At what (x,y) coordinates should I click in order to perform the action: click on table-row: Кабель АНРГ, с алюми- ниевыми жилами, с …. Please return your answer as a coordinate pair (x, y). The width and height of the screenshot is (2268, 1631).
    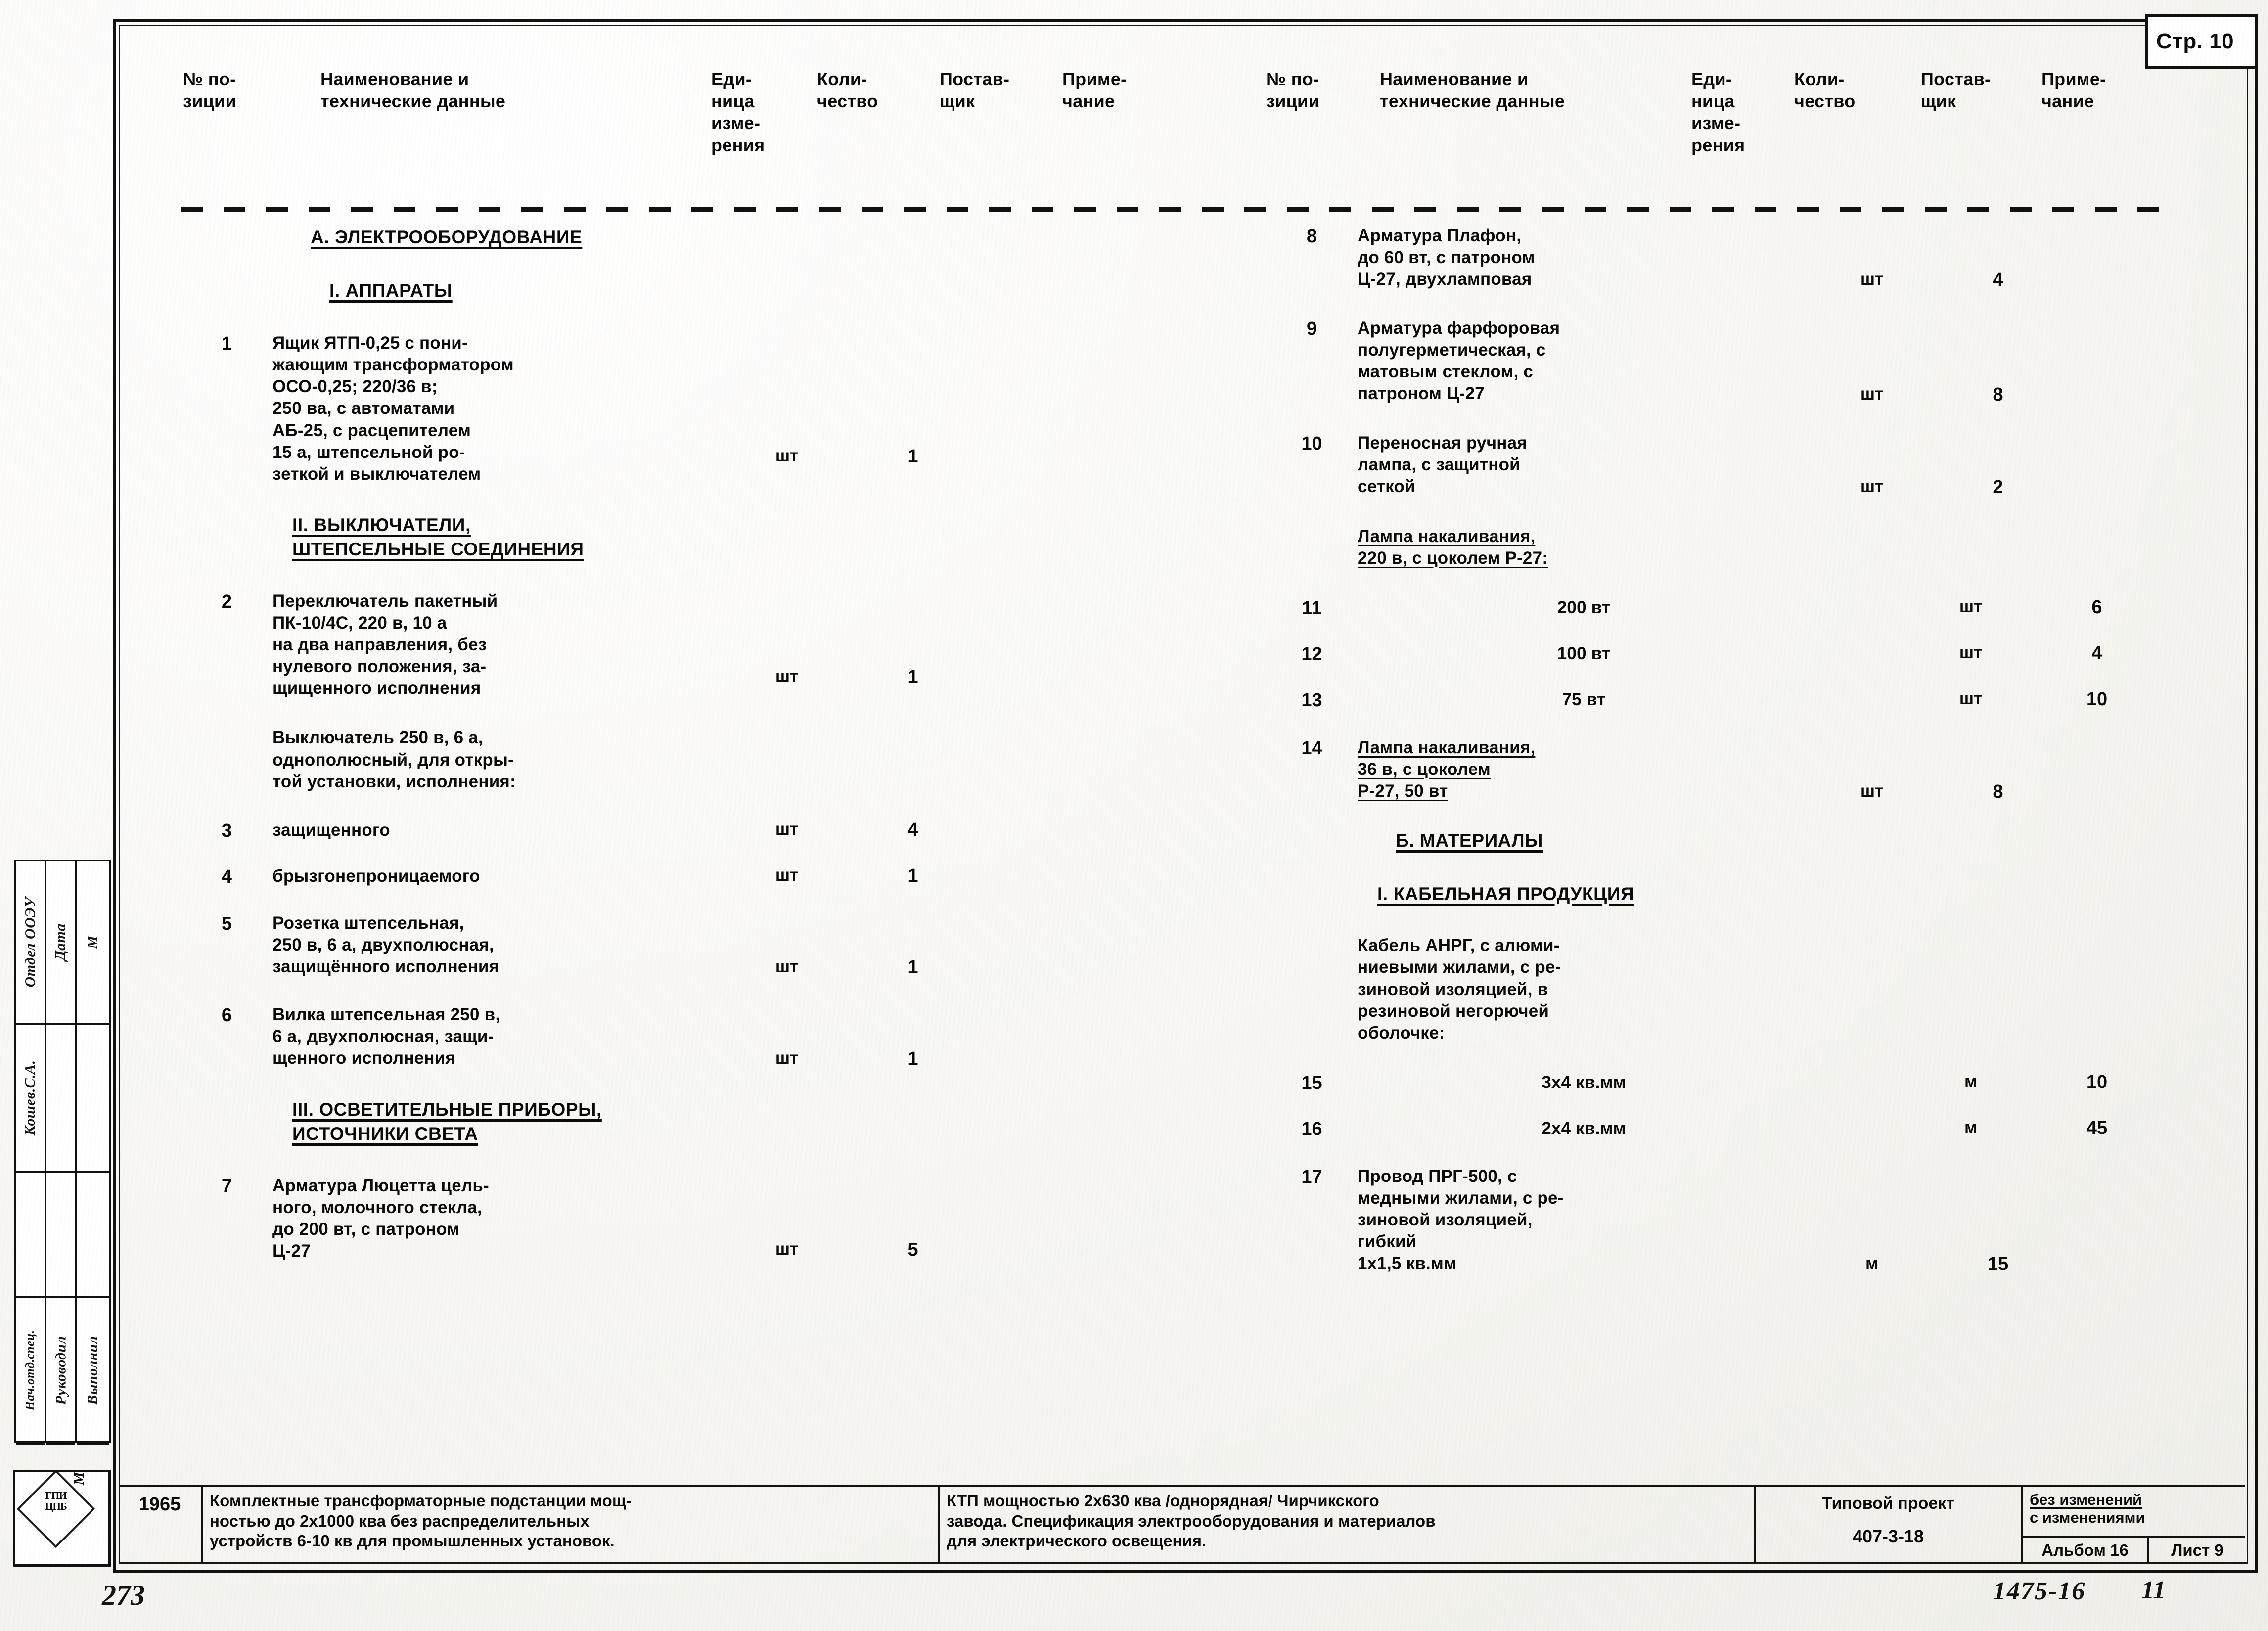
    Looking at the image, I should click on (1767, 989).